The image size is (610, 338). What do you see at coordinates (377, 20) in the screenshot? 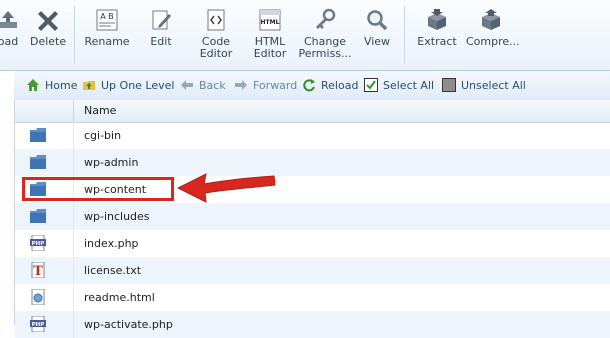
I see `magnifier-icon` at bounding box center [377, 20].